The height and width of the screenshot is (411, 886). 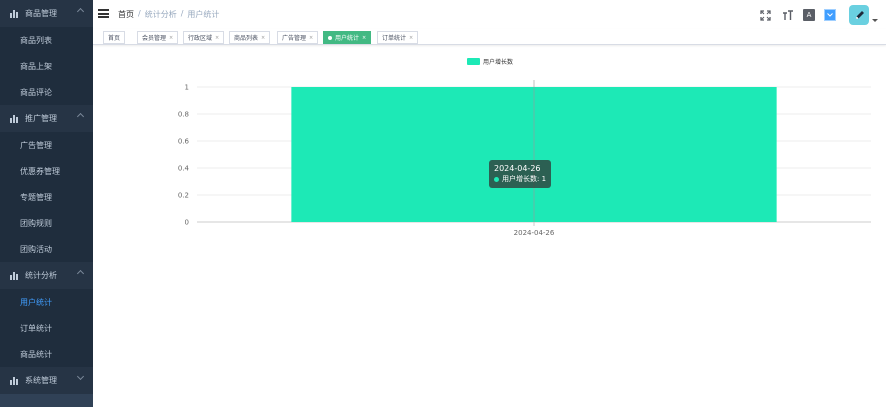 What do you see at coordinates (765, 15) in the screenshot?
I see `fullscreen-icon` at bounding box center [765, 15].